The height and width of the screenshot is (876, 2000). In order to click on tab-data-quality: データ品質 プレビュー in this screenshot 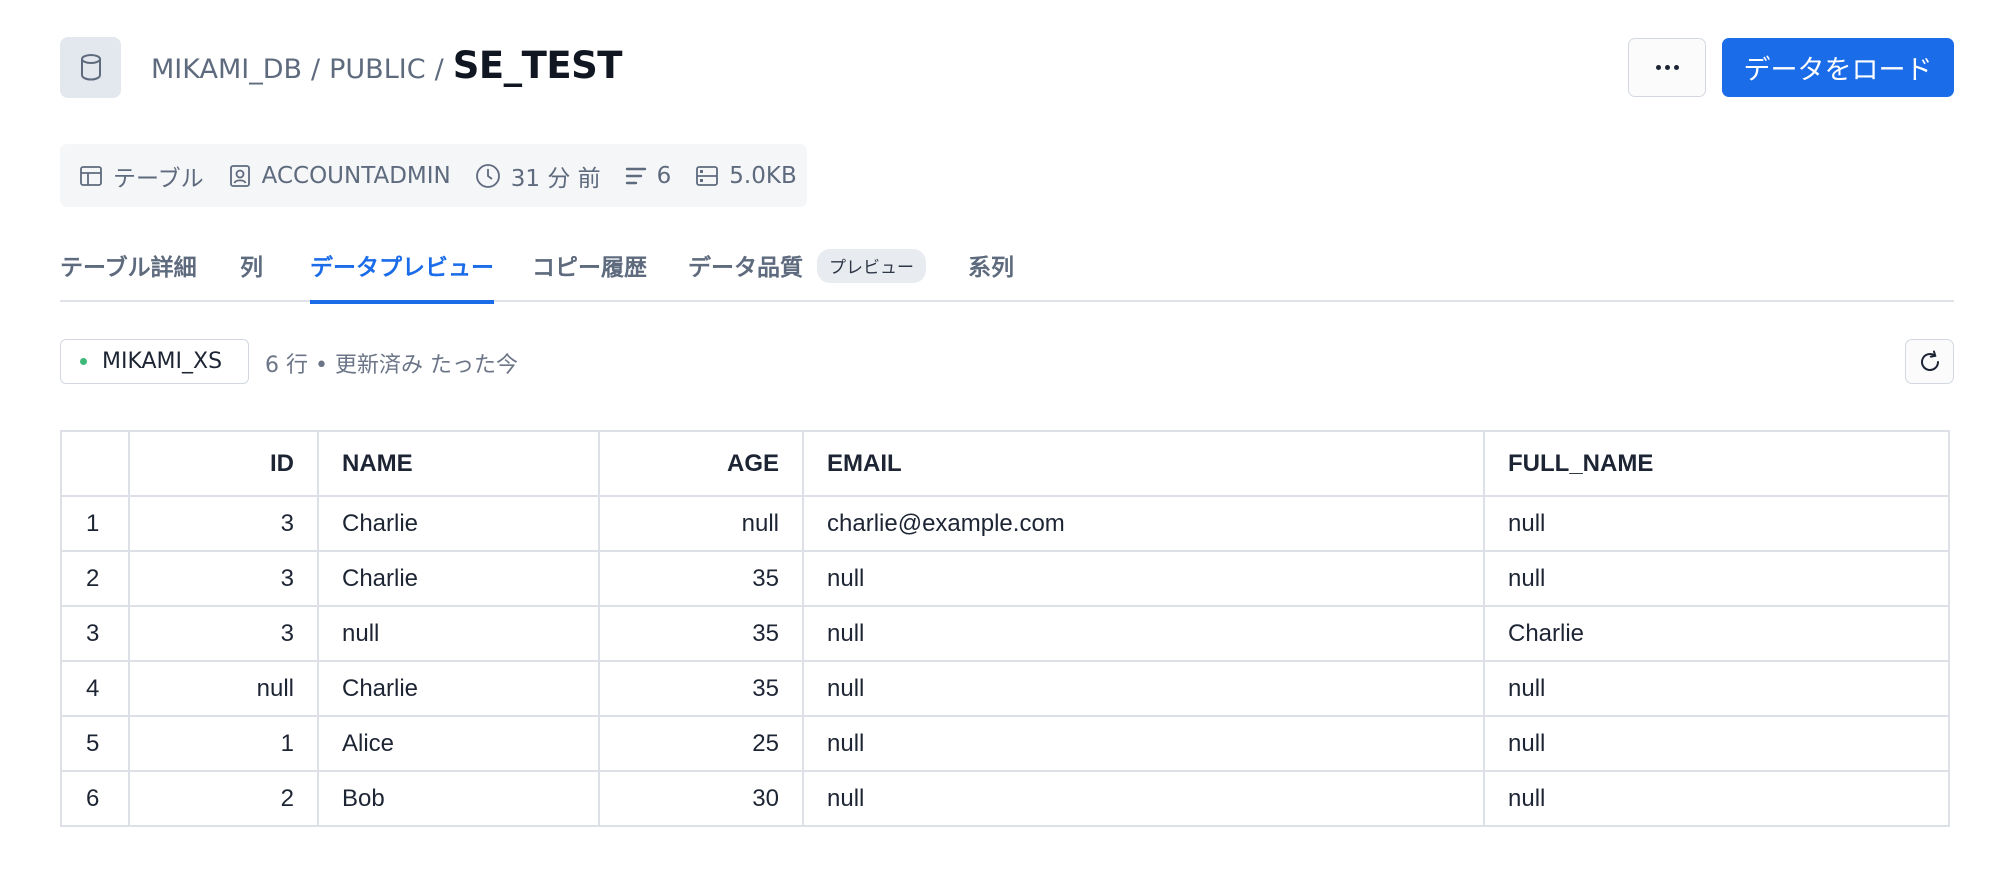, I will do `click(807, 274)`.